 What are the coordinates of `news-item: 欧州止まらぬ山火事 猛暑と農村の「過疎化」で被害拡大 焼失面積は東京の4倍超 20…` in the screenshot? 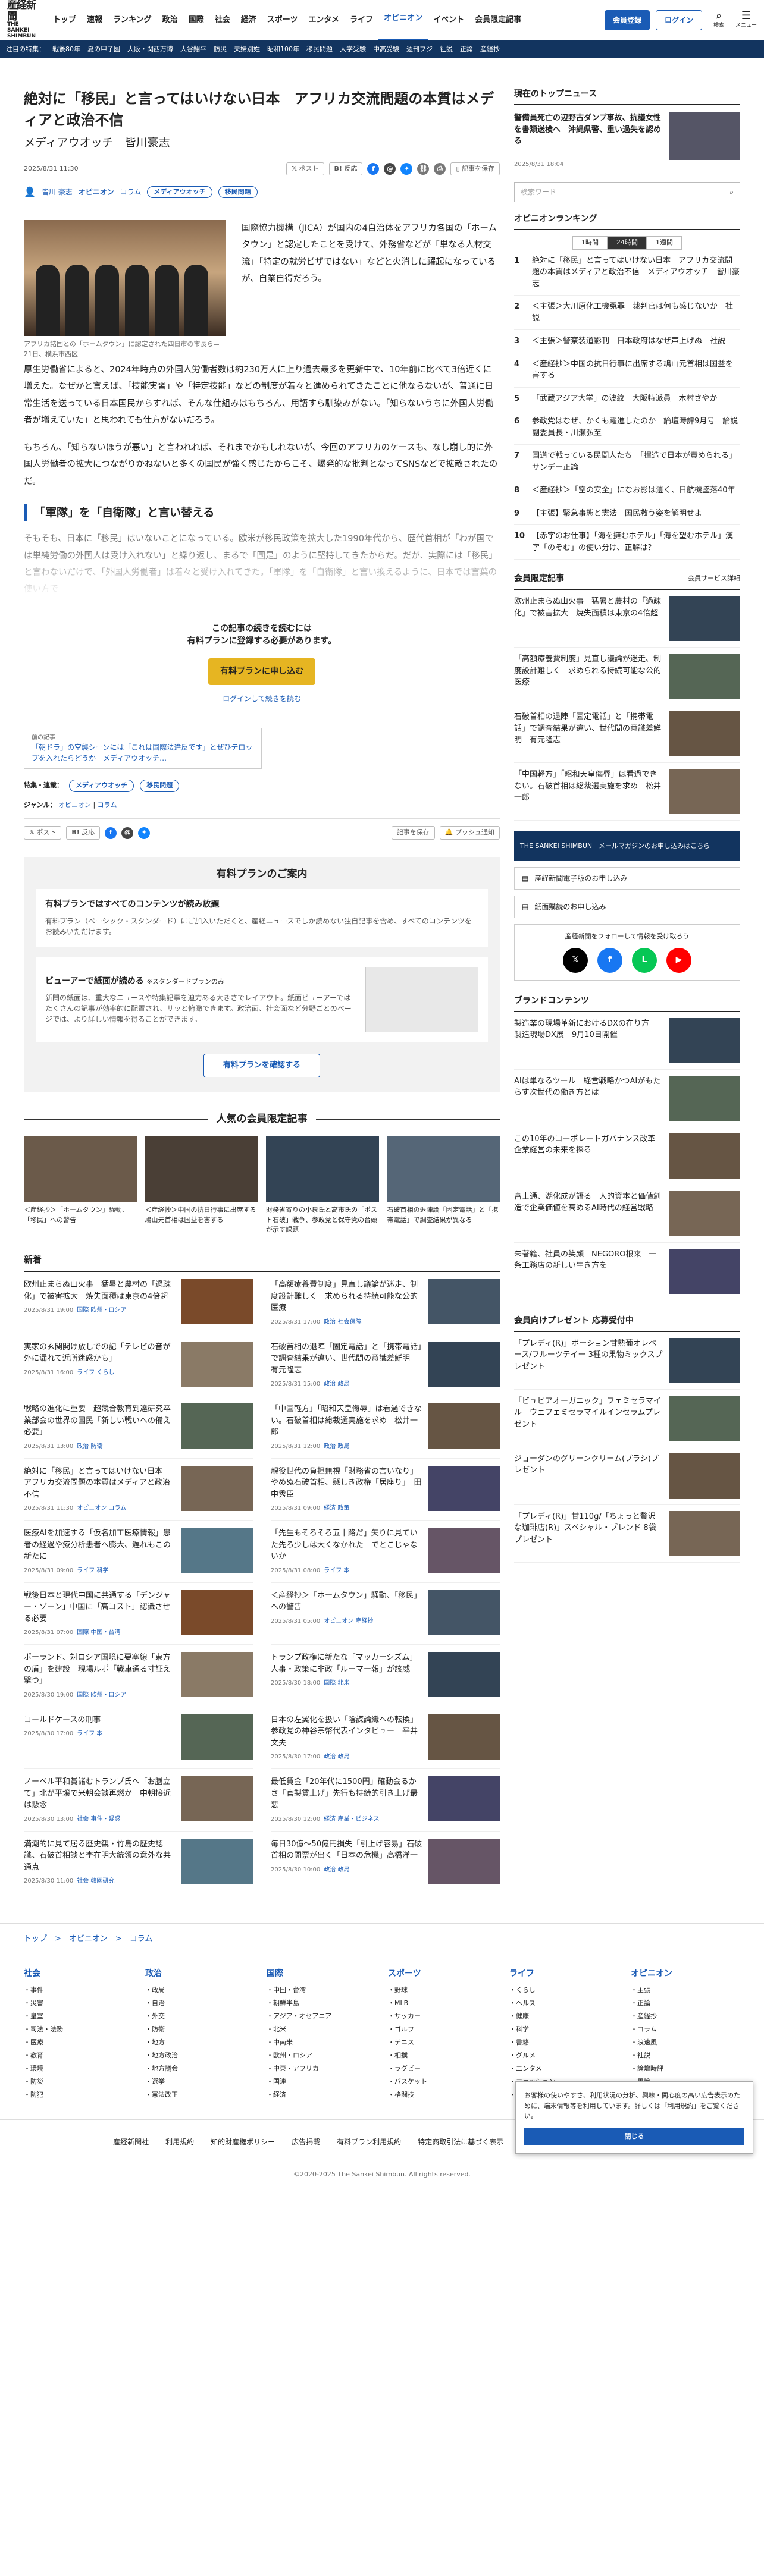 It's located at (138, 1303).